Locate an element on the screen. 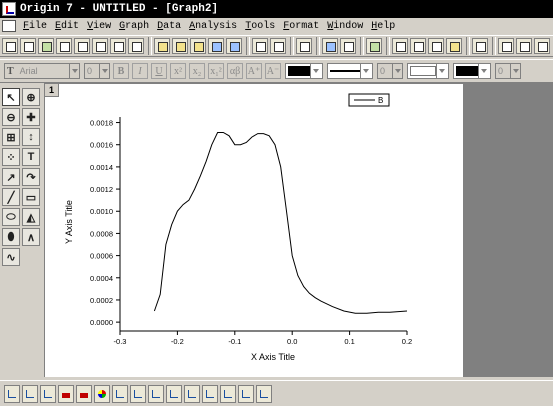 This screenshot has height=406, width=553. curved-arrow-icon: ↷ is located at coordinates (31, 177).